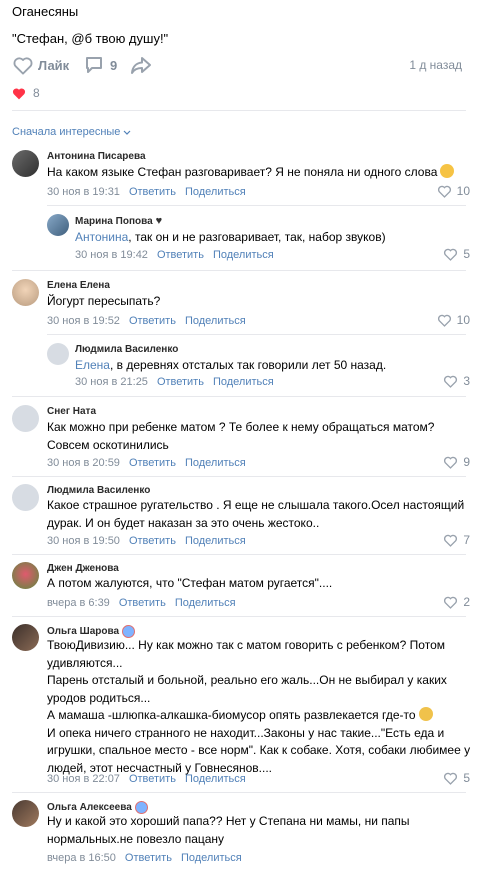 The height and width of the screenshot is (873, 478). Describe the element at coordinates (71, 411) in the screenshot. I see `comment-author: Снег Ната` at that location.